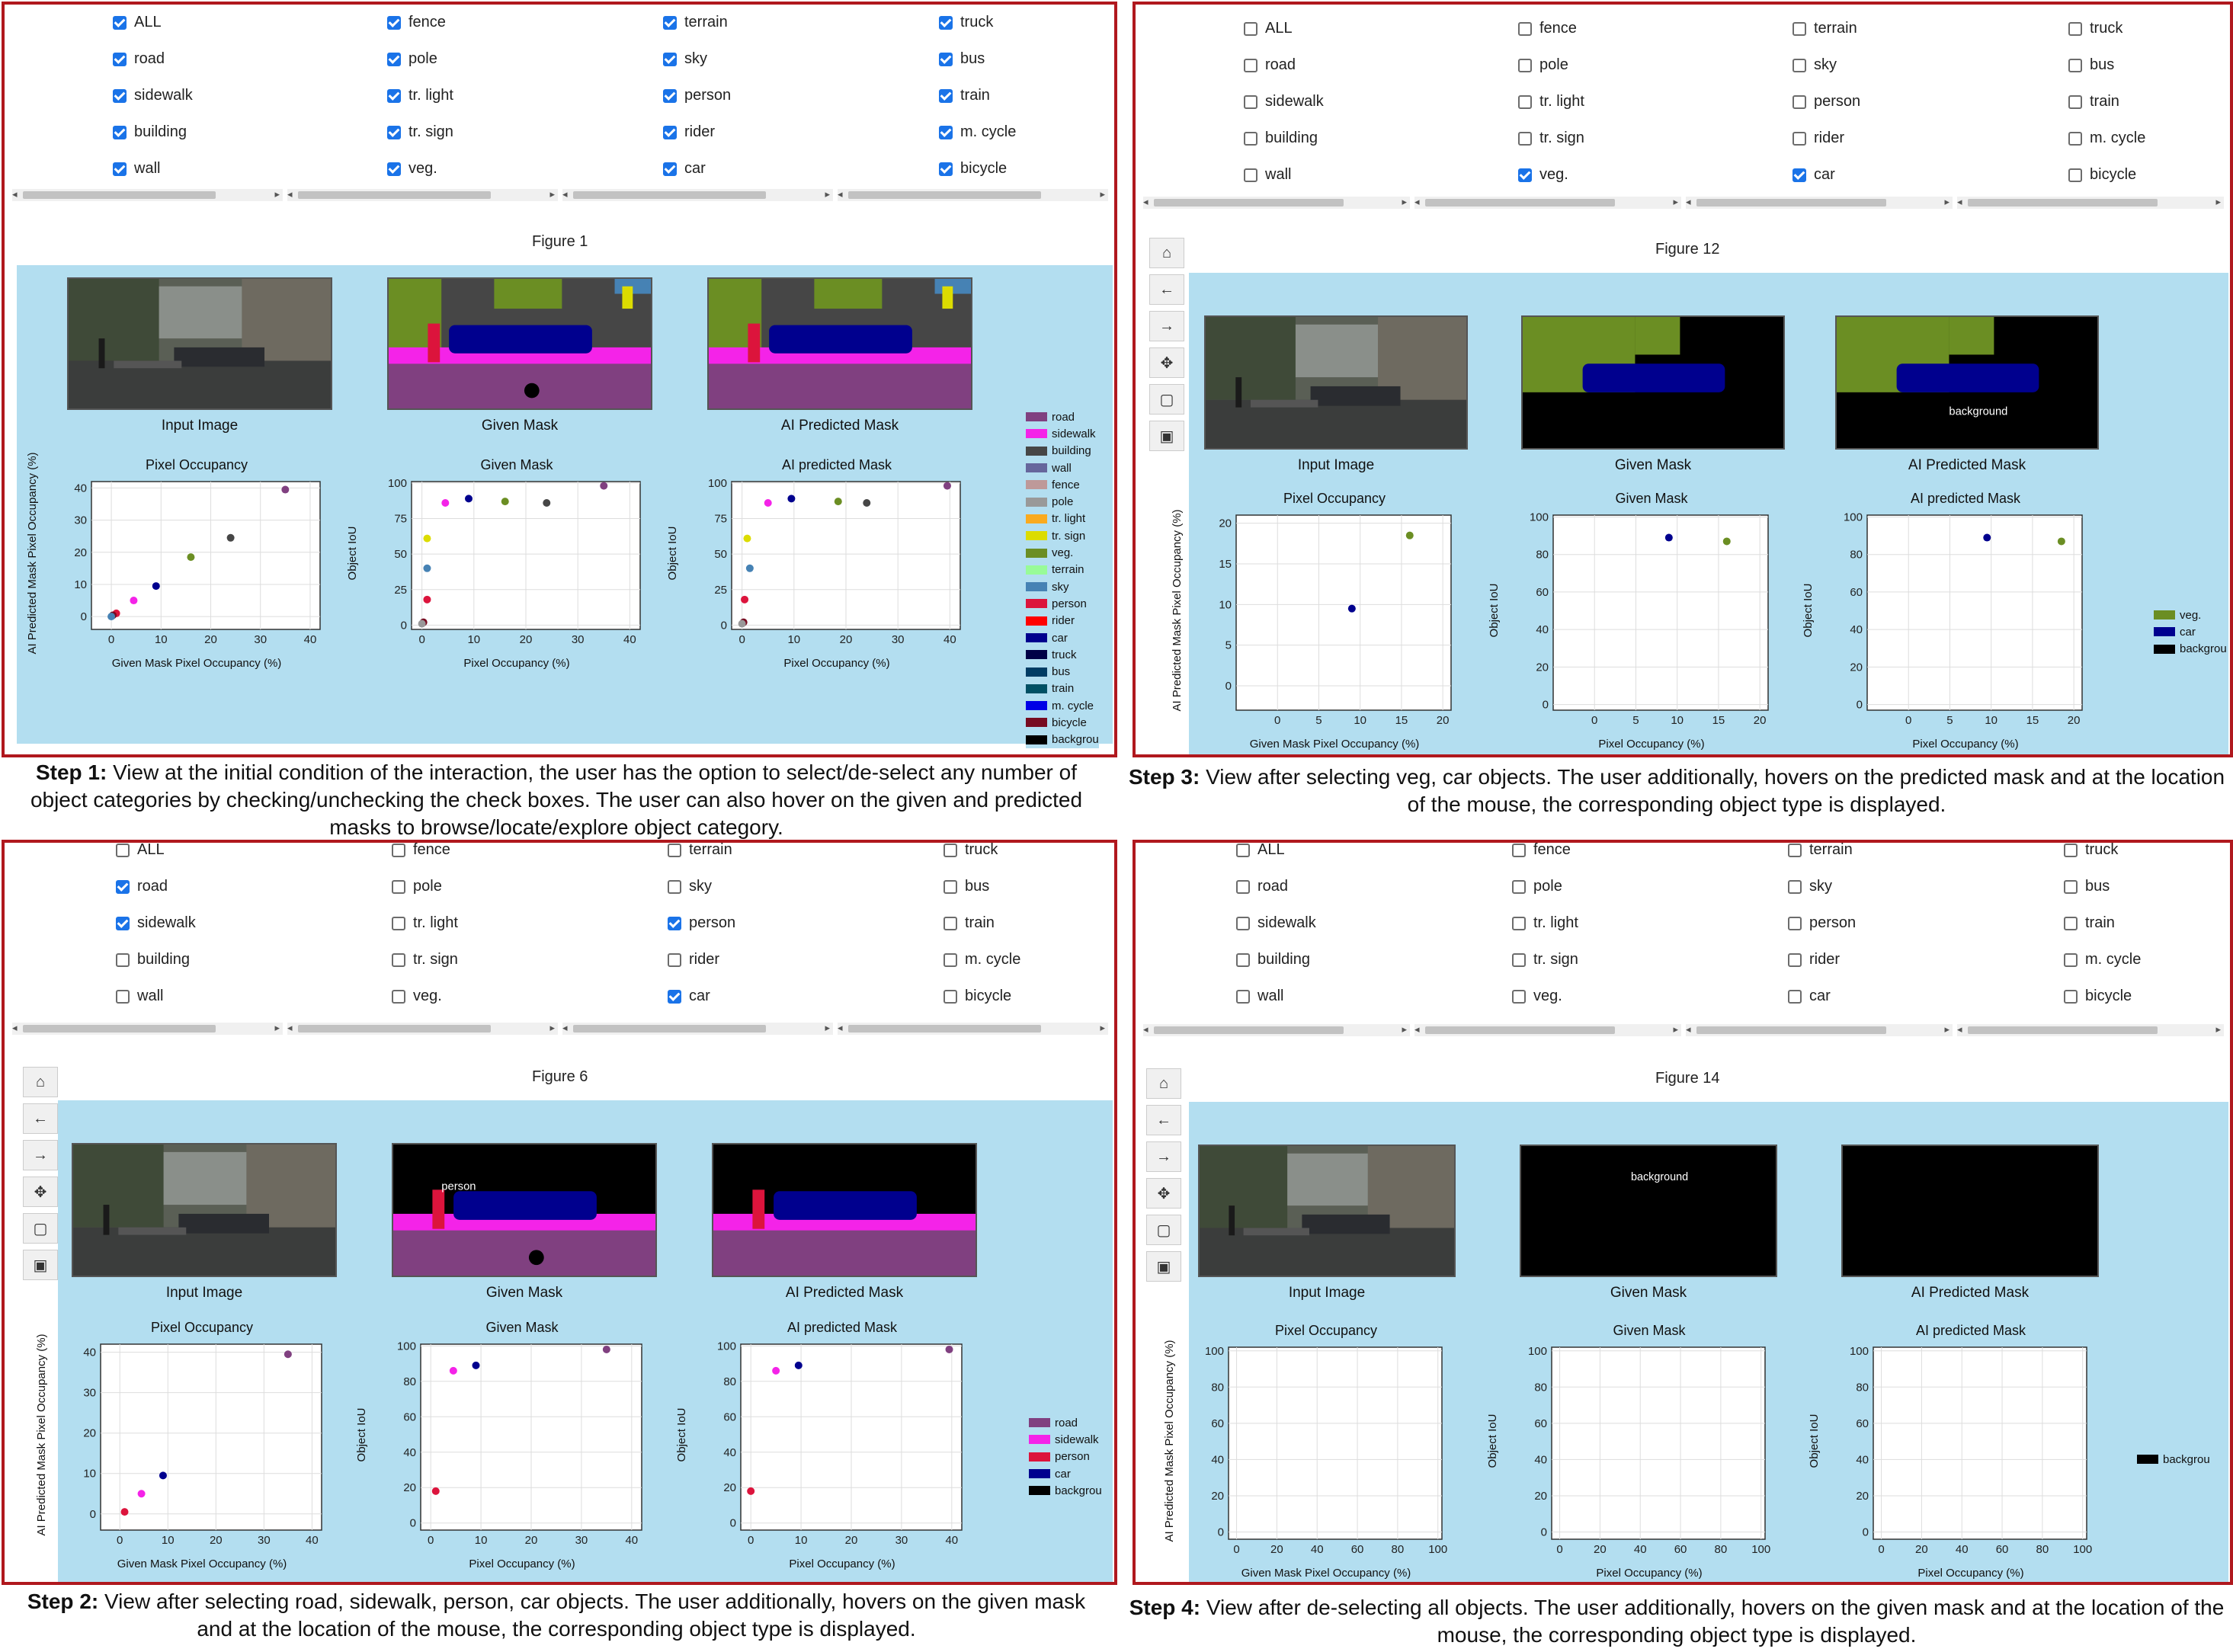  What do you see at coordinates (524, 1210) in the screenshot?
I see `given-mask-image: person` at bounding box center [524, 1210].